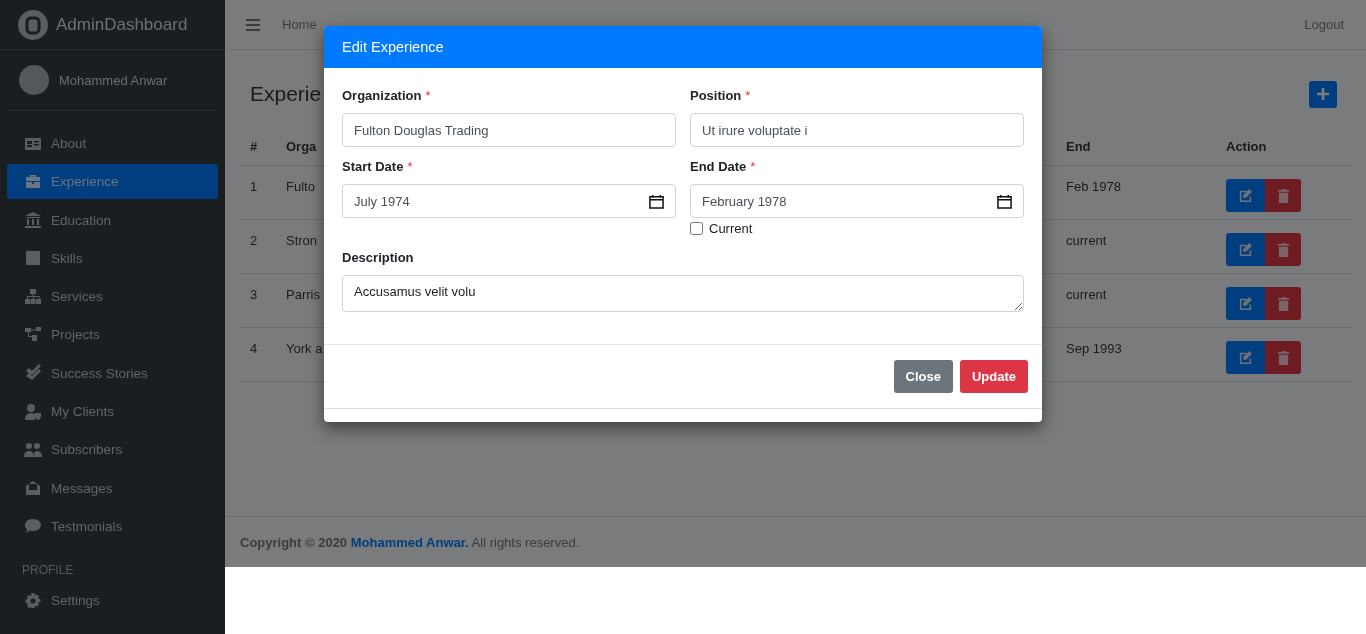 This screenshot has width=1366, height=634. What do you see at coordinates (1284, 146) in the screenshot?
I see `column-header: Action` at bounding box center [1284, 146].